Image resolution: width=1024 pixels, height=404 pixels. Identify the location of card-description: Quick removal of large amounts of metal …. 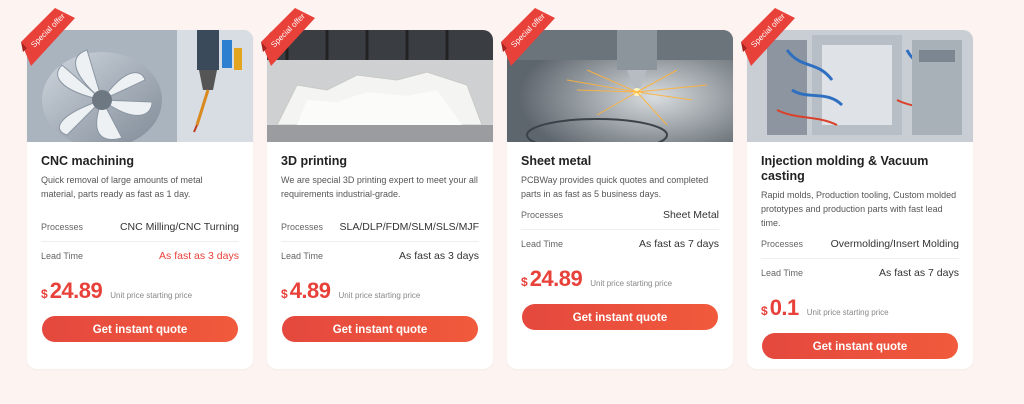
(122, 187).